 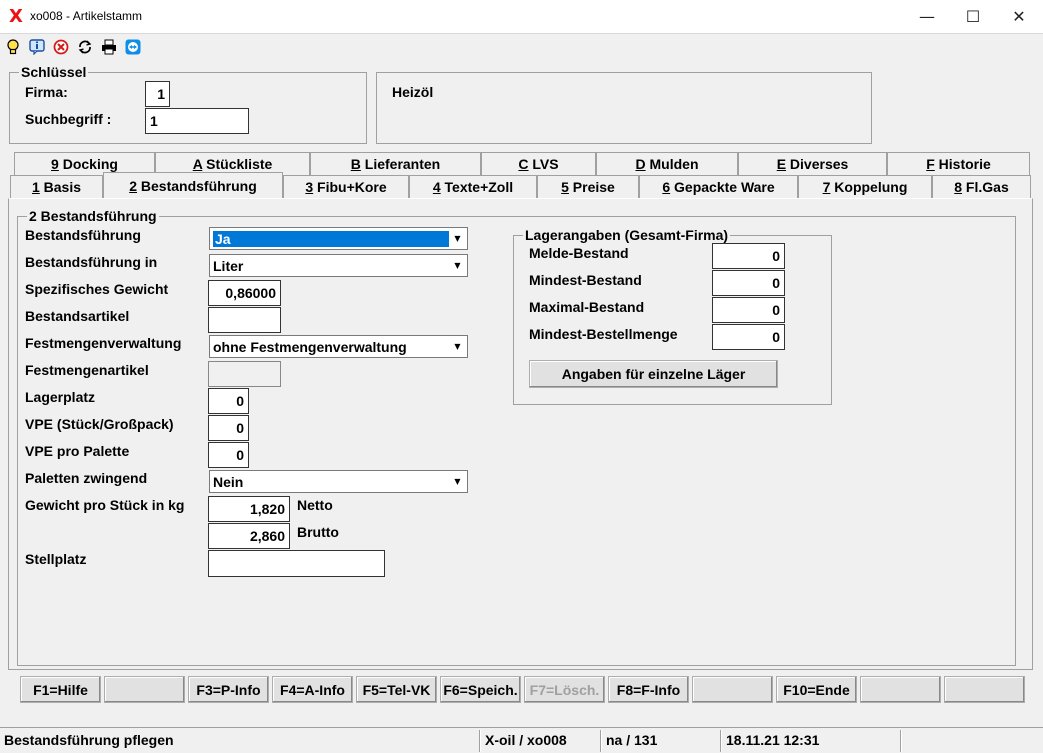 What do you see at coordinates (228, 265) in the screenshot?
I see `bestandsfuehrung-in-value: Liter` at bounding box center [228, 265].